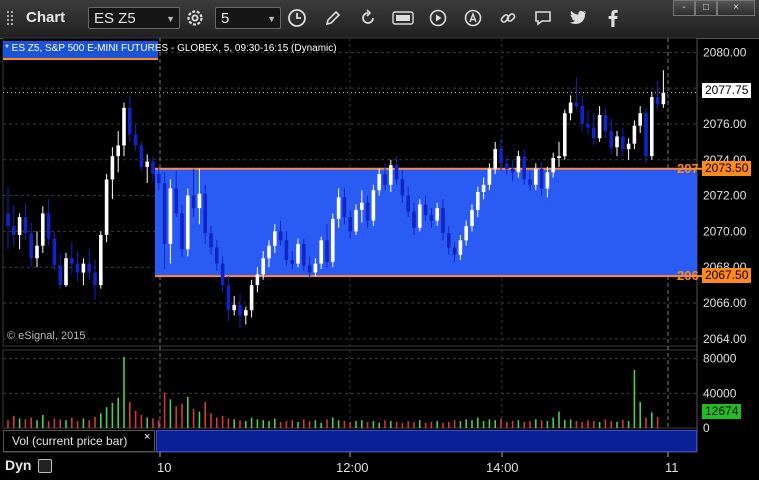 Image resolution: width=759 pixels, height=480 pixels. Describe the element at coordinates (706, 428) in the screenshot. I see `volume-axis-label: 0` at that location.